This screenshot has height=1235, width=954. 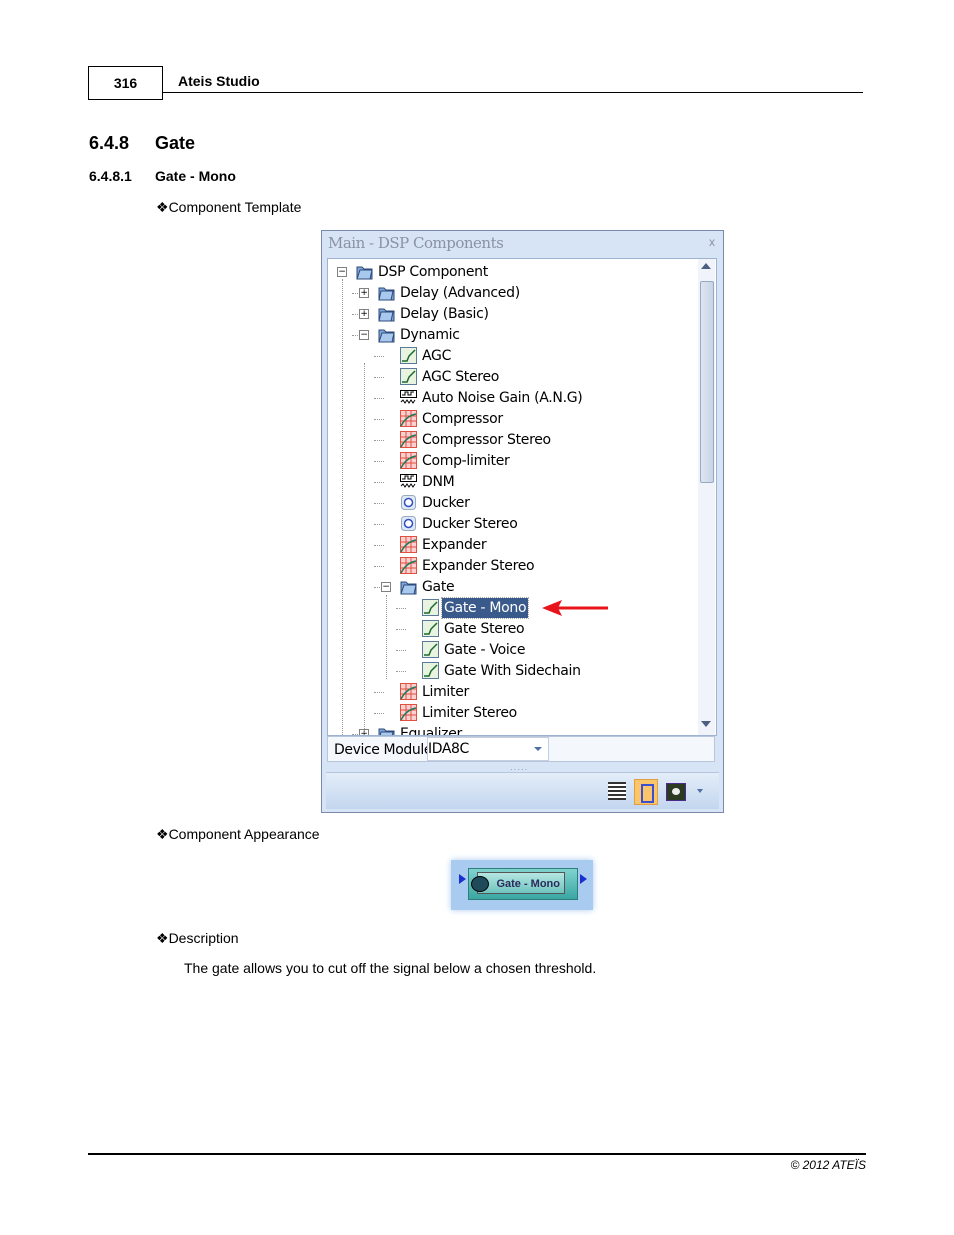 What do you see at coordinates (110, 176) in the screenshot?
I see `subsection-number: 6.4.8.1` at bounding box center [110, 176].